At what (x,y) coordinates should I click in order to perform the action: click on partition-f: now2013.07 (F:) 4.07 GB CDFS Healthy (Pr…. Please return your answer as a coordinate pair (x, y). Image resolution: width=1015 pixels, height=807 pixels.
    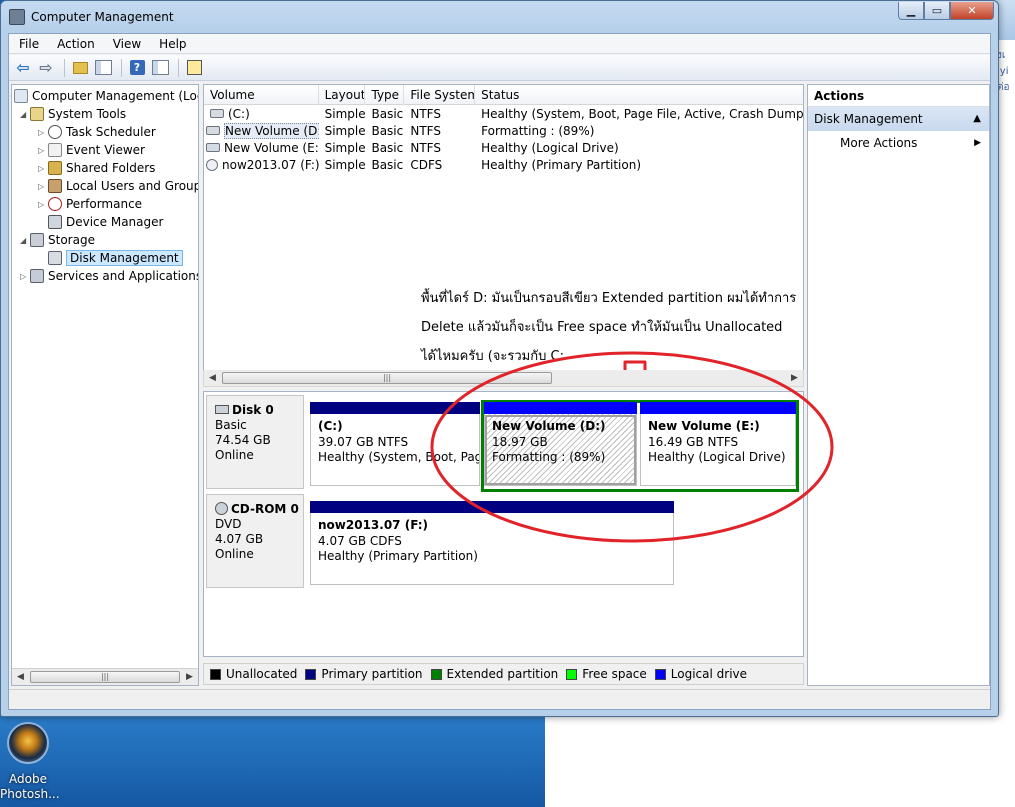
    Looking at the image, I should click on (492, 543).